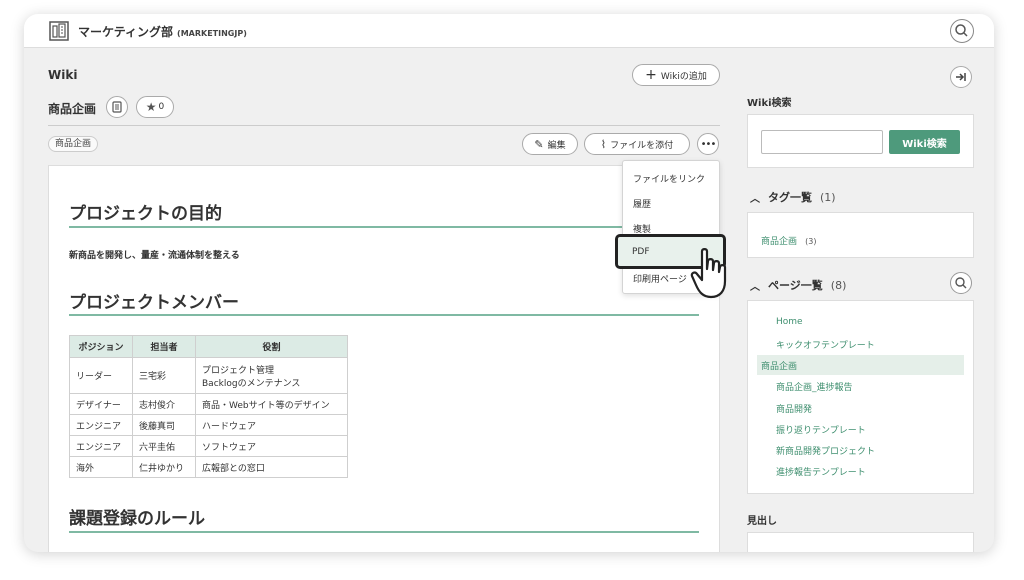 The image size is (1024, 580). I want to click on page-list-item: 商品企画_進捗報告, so click(814, 386).